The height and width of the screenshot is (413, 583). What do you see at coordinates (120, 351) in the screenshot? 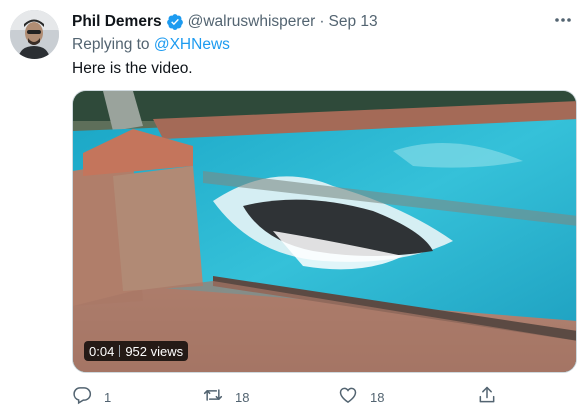
I see `badge-divider` at bounding box center [120, 351].